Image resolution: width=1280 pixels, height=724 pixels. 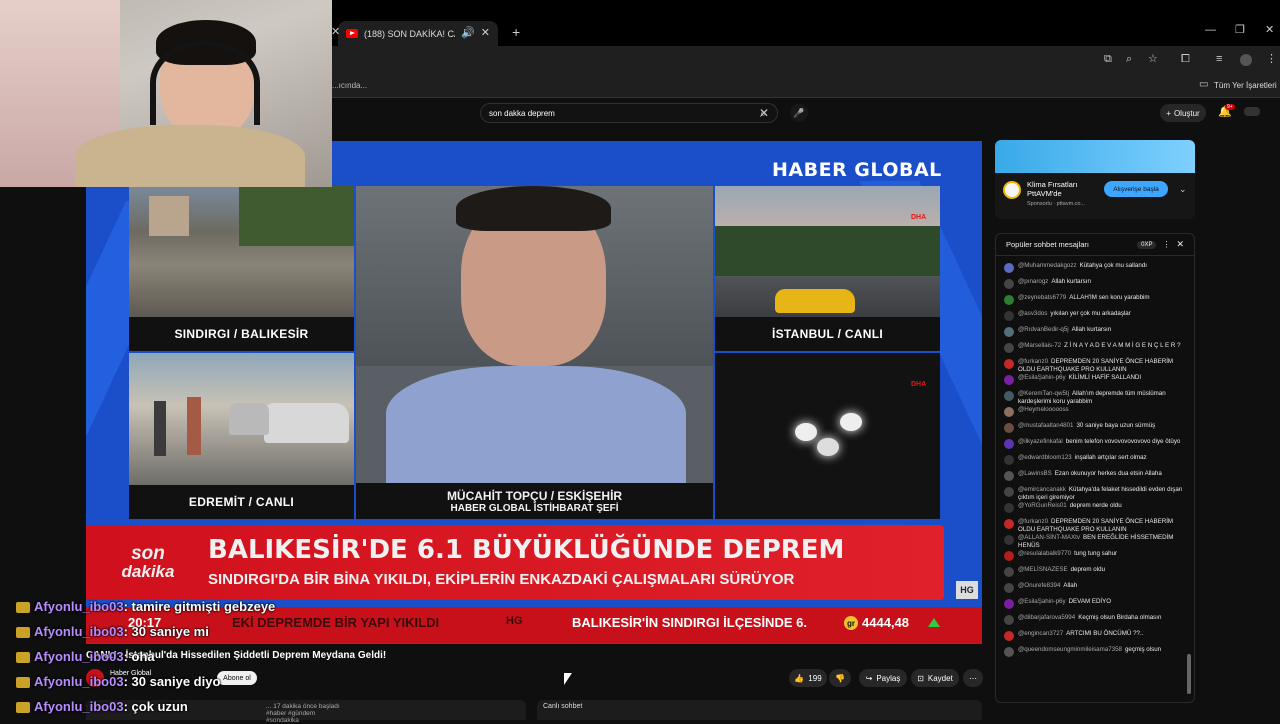 What do you see at coordinates (1070, 649) in the screenshot?
I see `chat-author: @queendomseungminmileisama7358` at bounding box center [1070, 649].